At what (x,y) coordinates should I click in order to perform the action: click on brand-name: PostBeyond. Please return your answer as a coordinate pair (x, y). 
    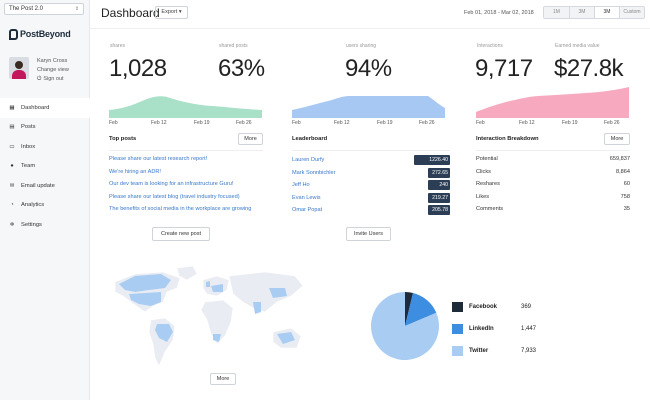
    Looking at the image, I should click on (45, 34).